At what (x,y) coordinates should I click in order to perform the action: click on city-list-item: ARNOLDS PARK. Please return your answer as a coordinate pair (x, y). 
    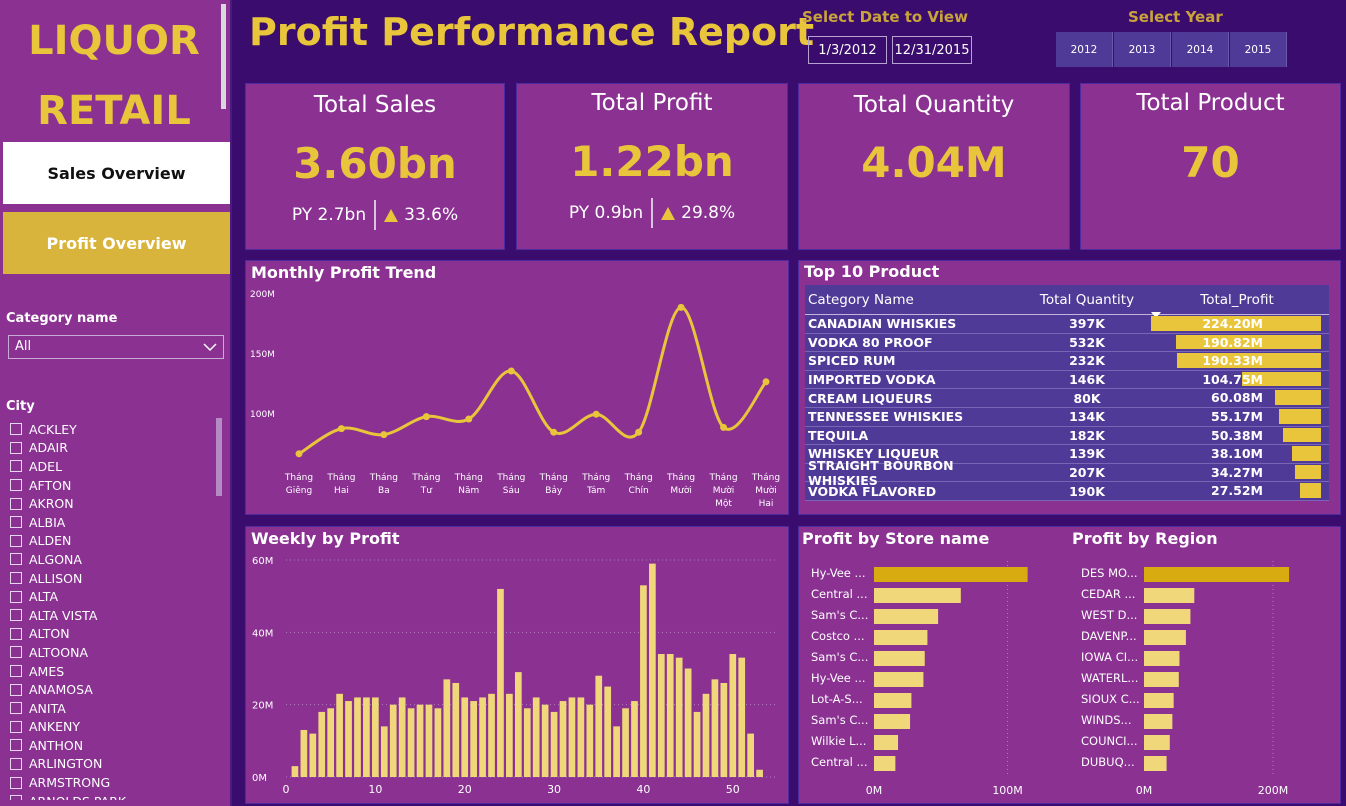
    Looking at the image, I should click on (110, 796).